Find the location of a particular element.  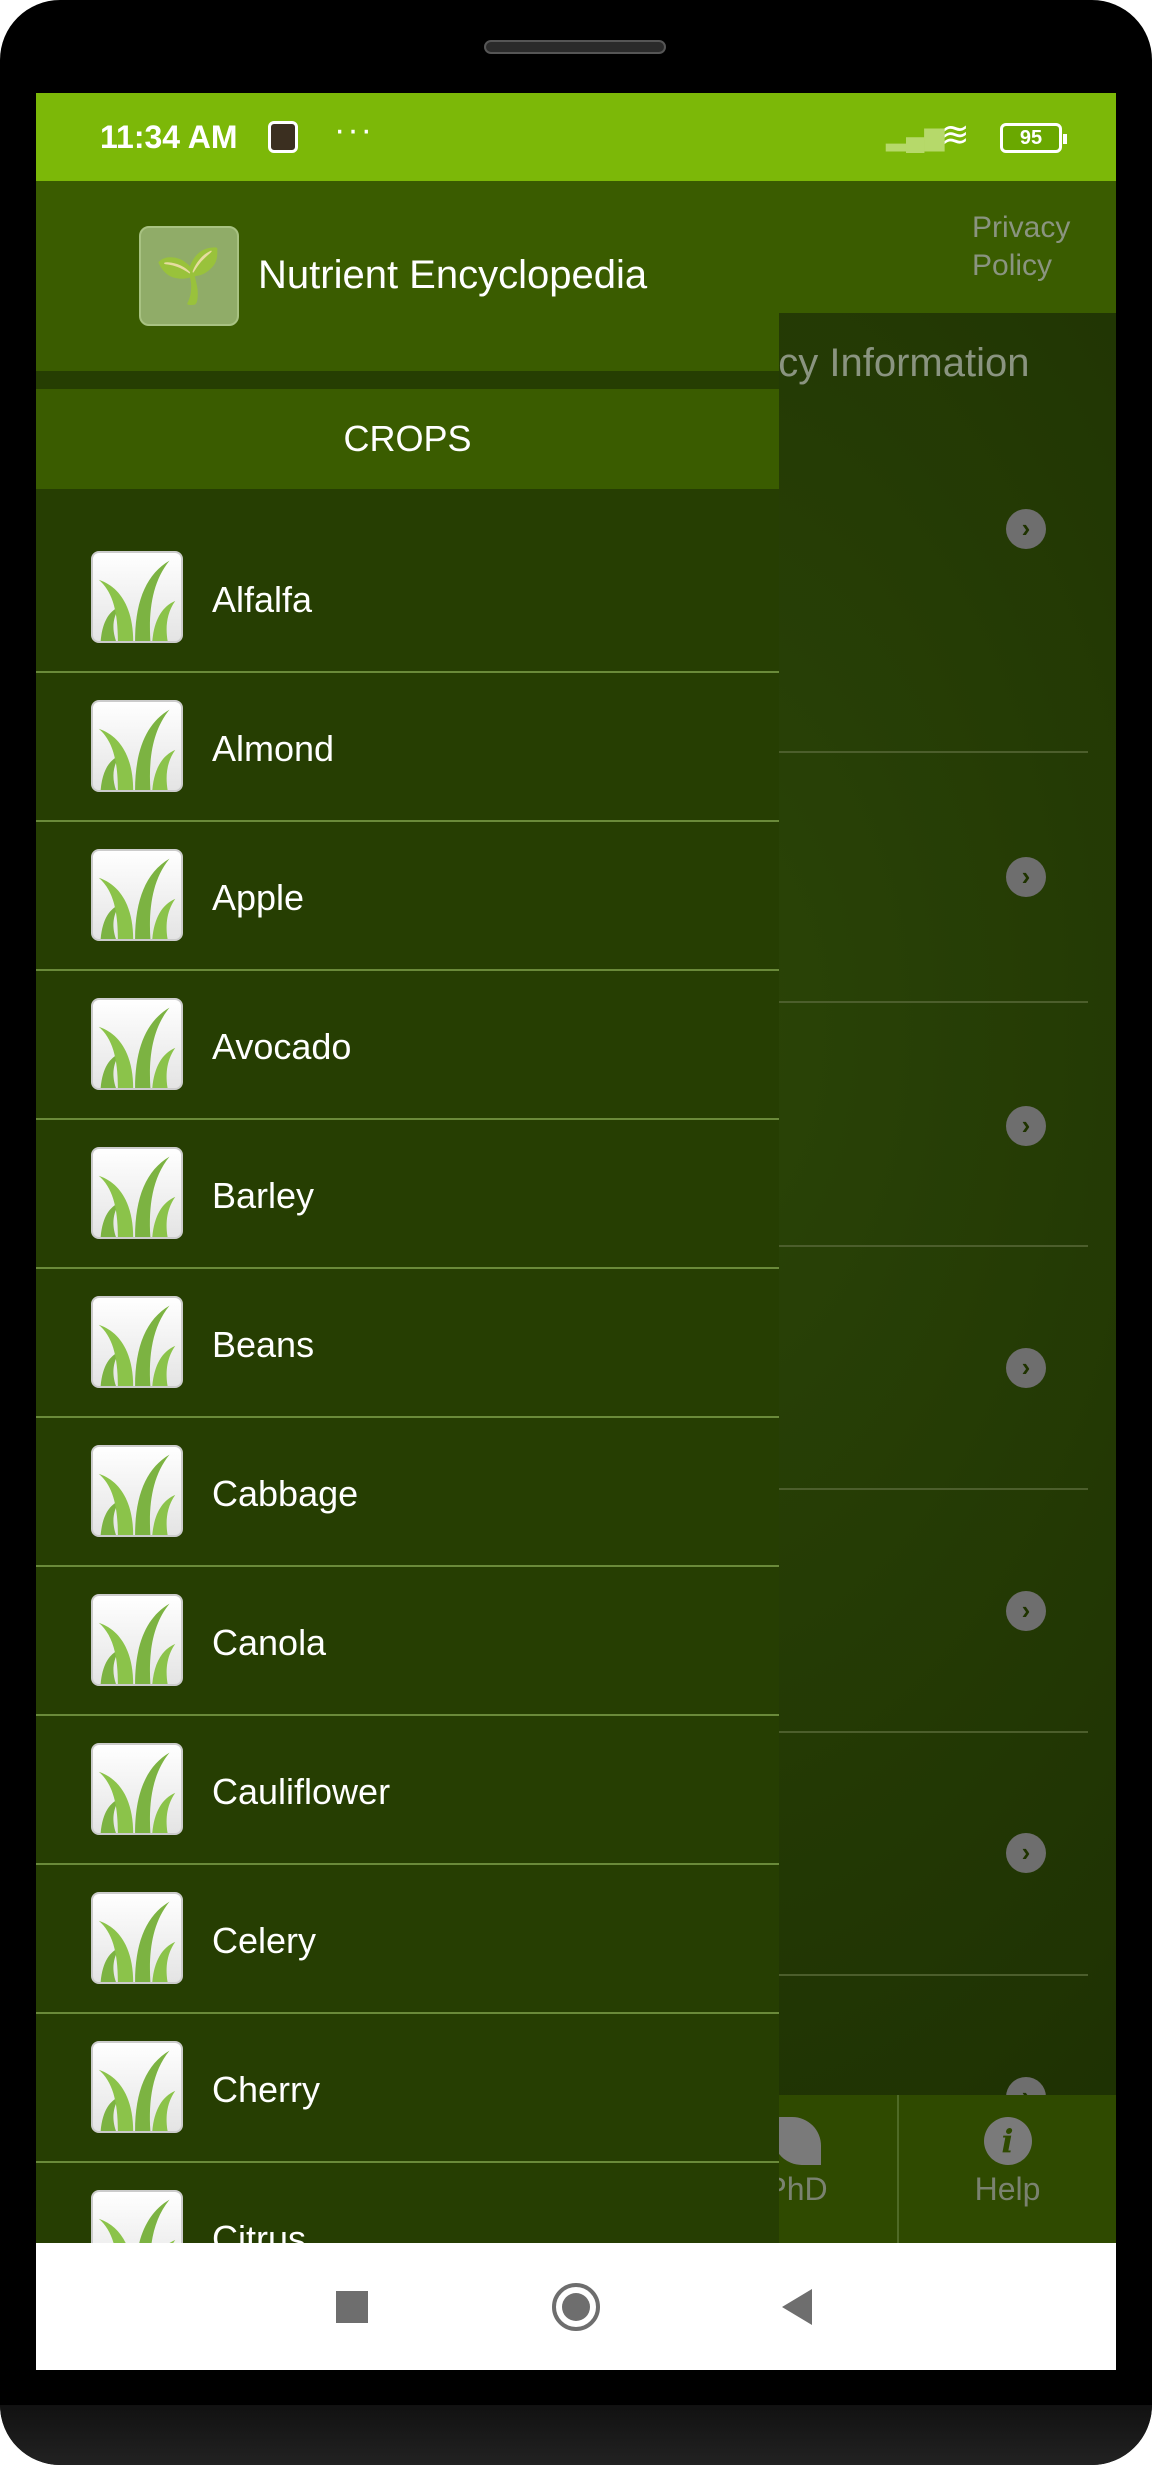

crop-item-canola: Canola is located at coordinates (407, 1641).